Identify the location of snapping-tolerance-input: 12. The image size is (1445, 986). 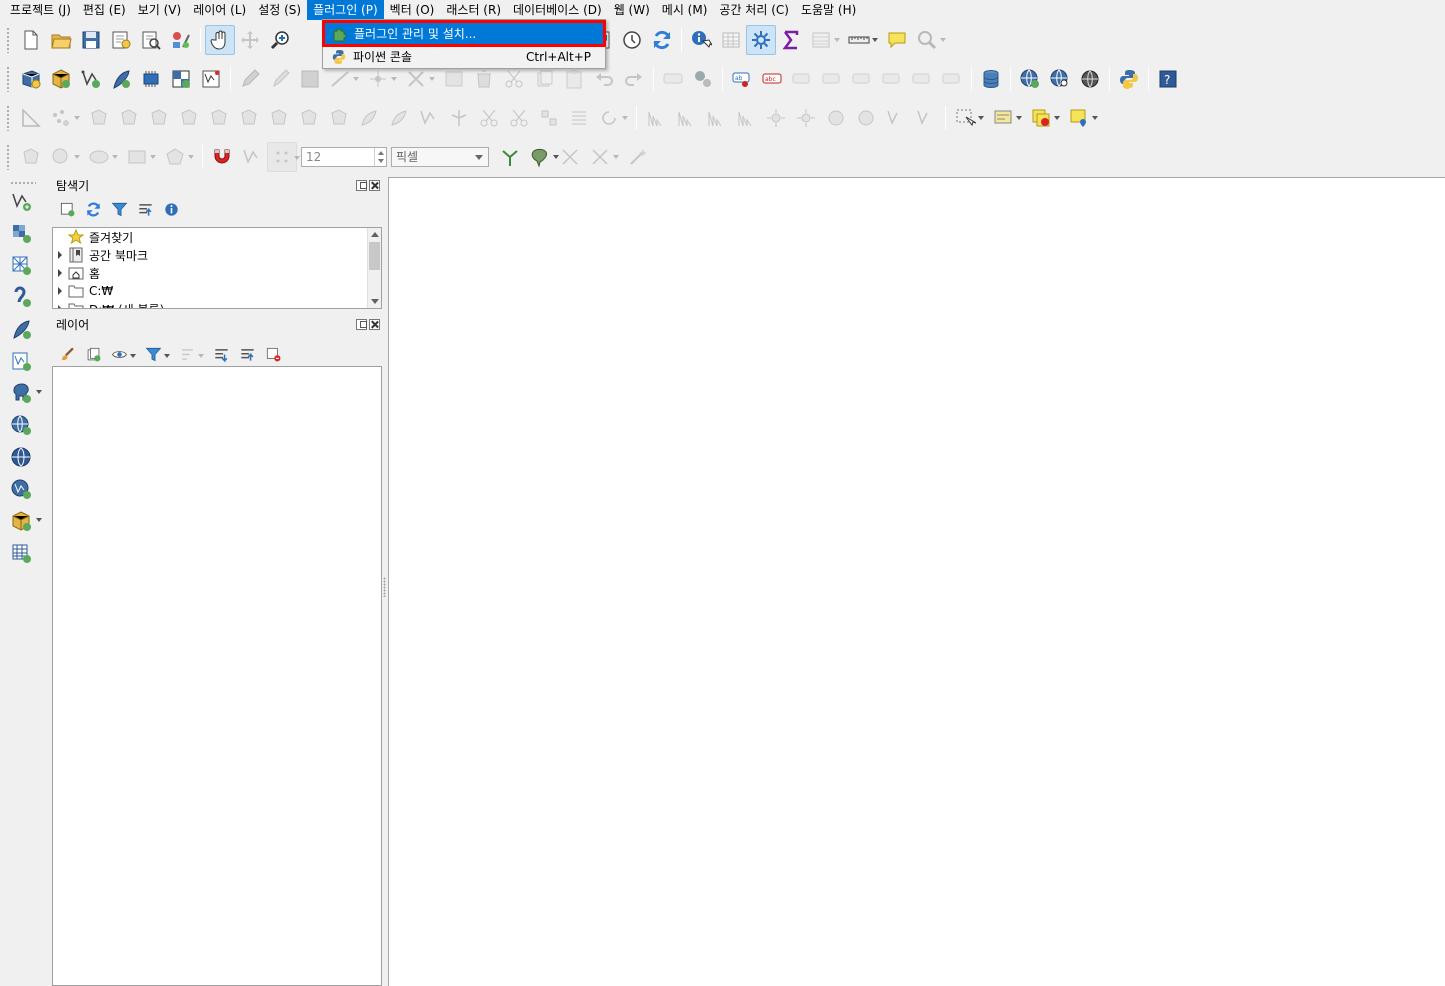
(344, 157).